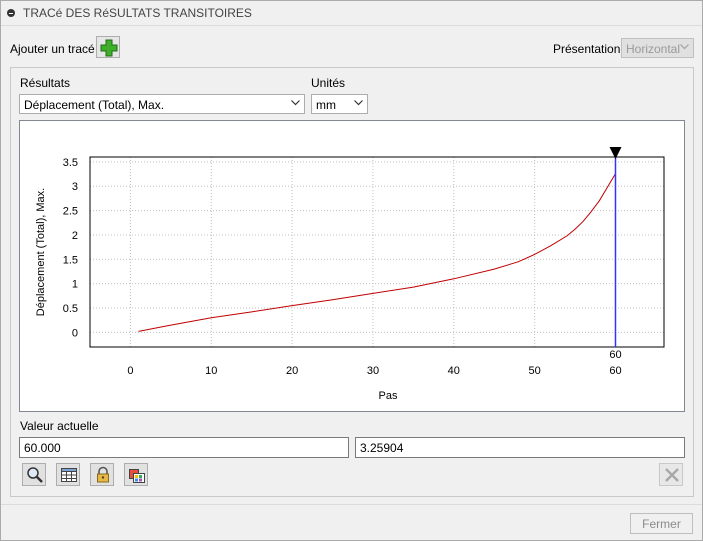  What do you see at coordinates (52, 49) in the screenshot?
I see `add-plot-label: Ajouter un tracé` at bounding box center [52, 49].